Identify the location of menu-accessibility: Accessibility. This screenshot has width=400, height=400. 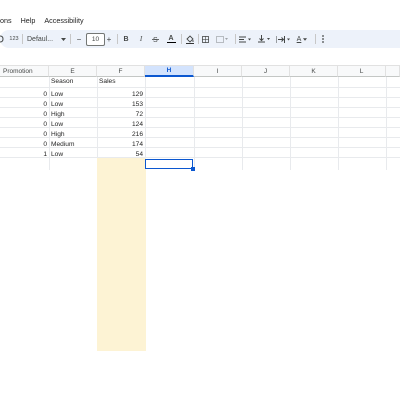
(63, 20).